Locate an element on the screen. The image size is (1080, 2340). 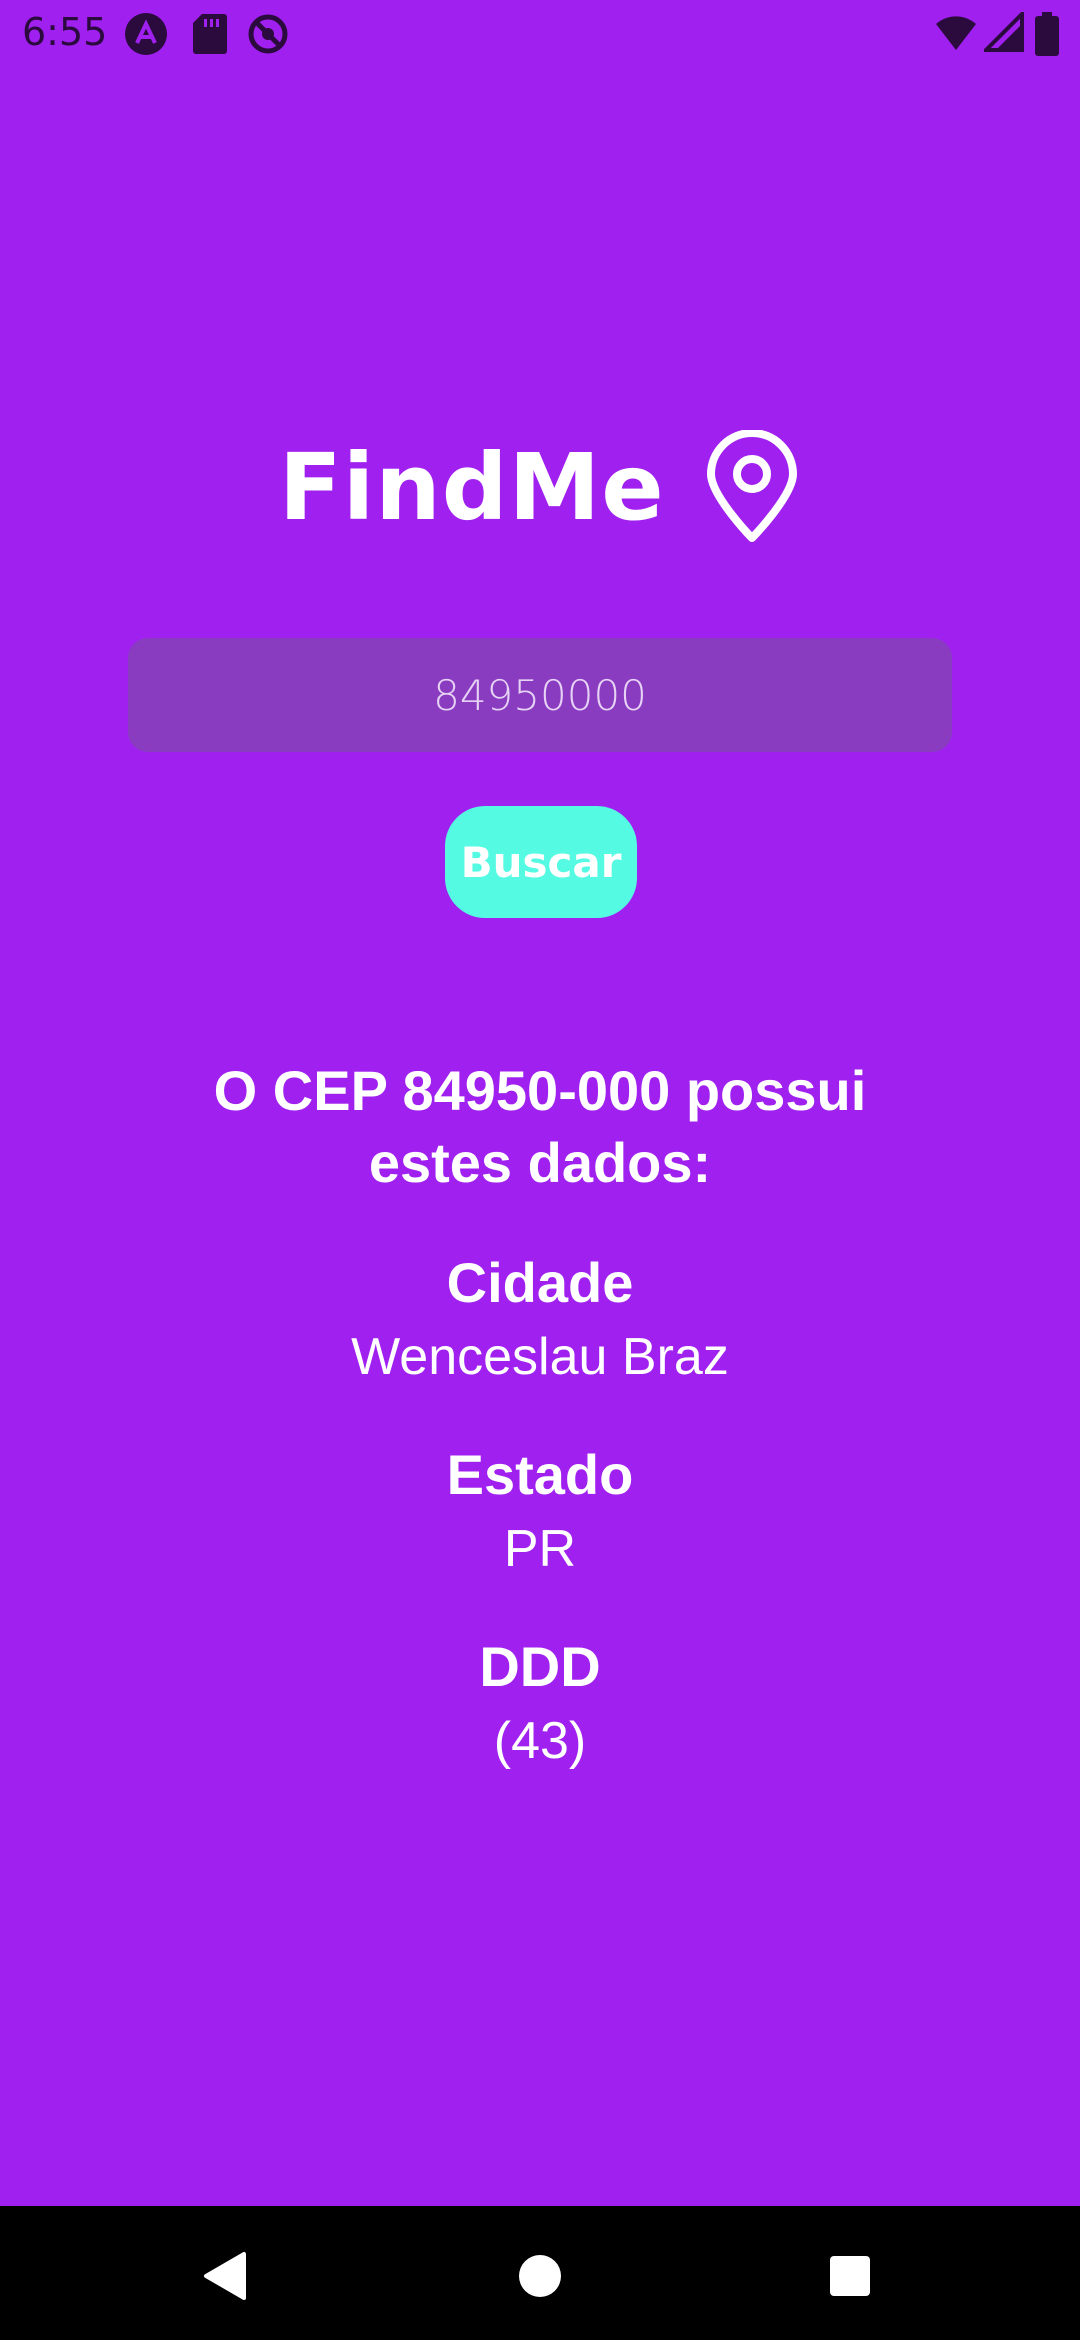
search-button: Buscar is located at coordinates (541, 862).